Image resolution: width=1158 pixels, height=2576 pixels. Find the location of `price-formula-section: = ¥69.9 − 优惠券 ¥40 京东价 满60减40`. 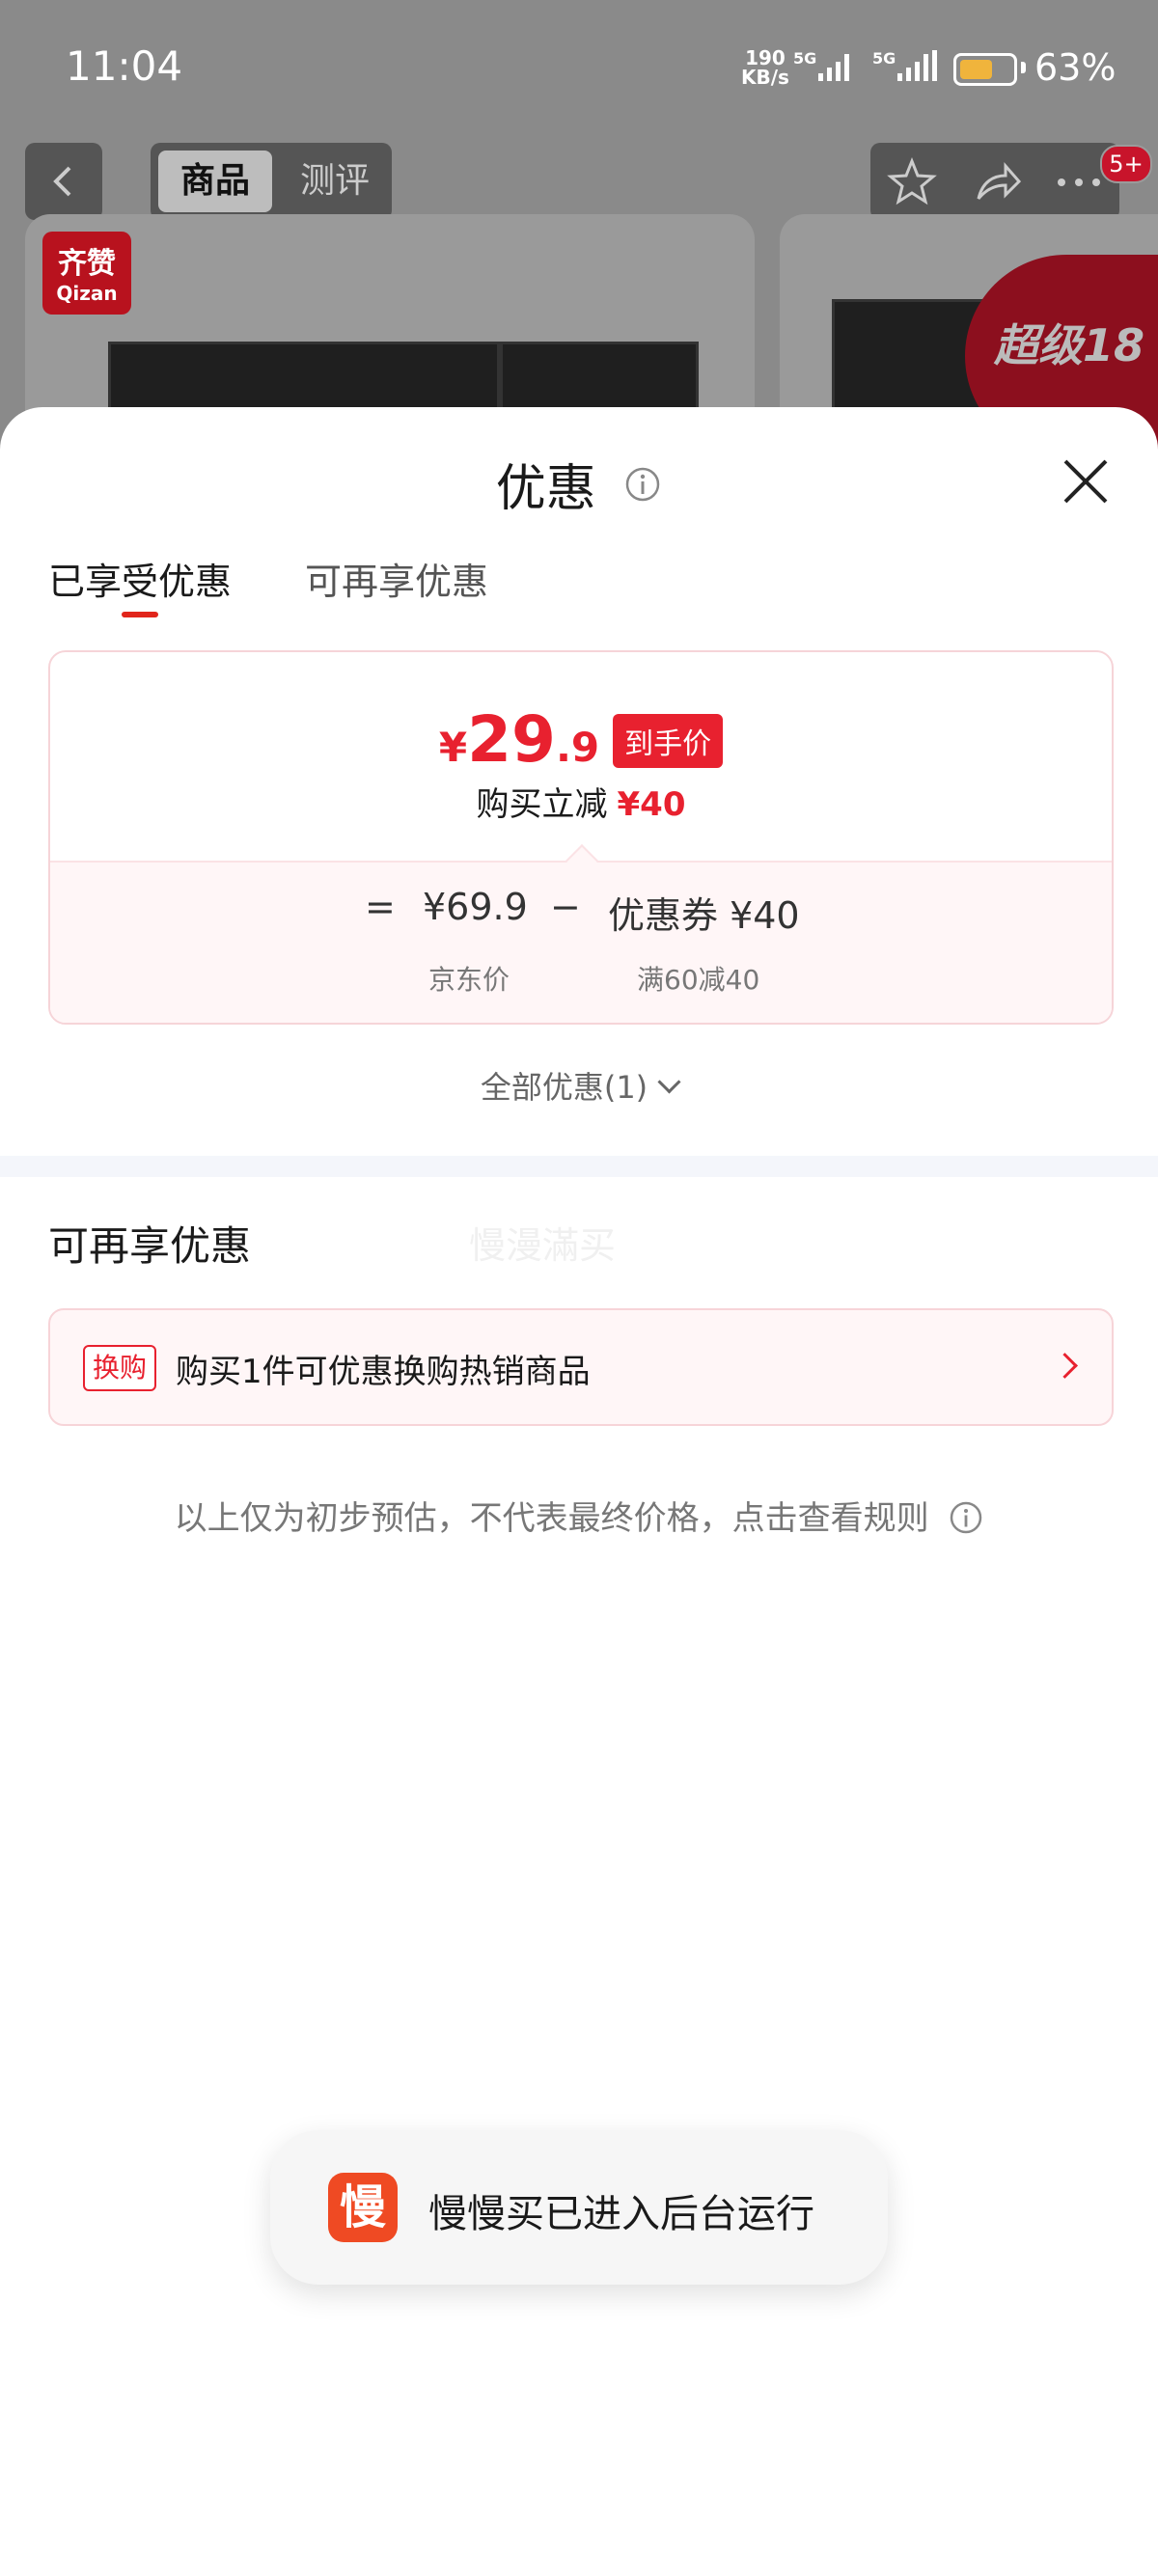

price-formula-section: = ¥69.9 − 优惠券 ¥40 京东价 满60减40 is located at coordinates (581, 933).